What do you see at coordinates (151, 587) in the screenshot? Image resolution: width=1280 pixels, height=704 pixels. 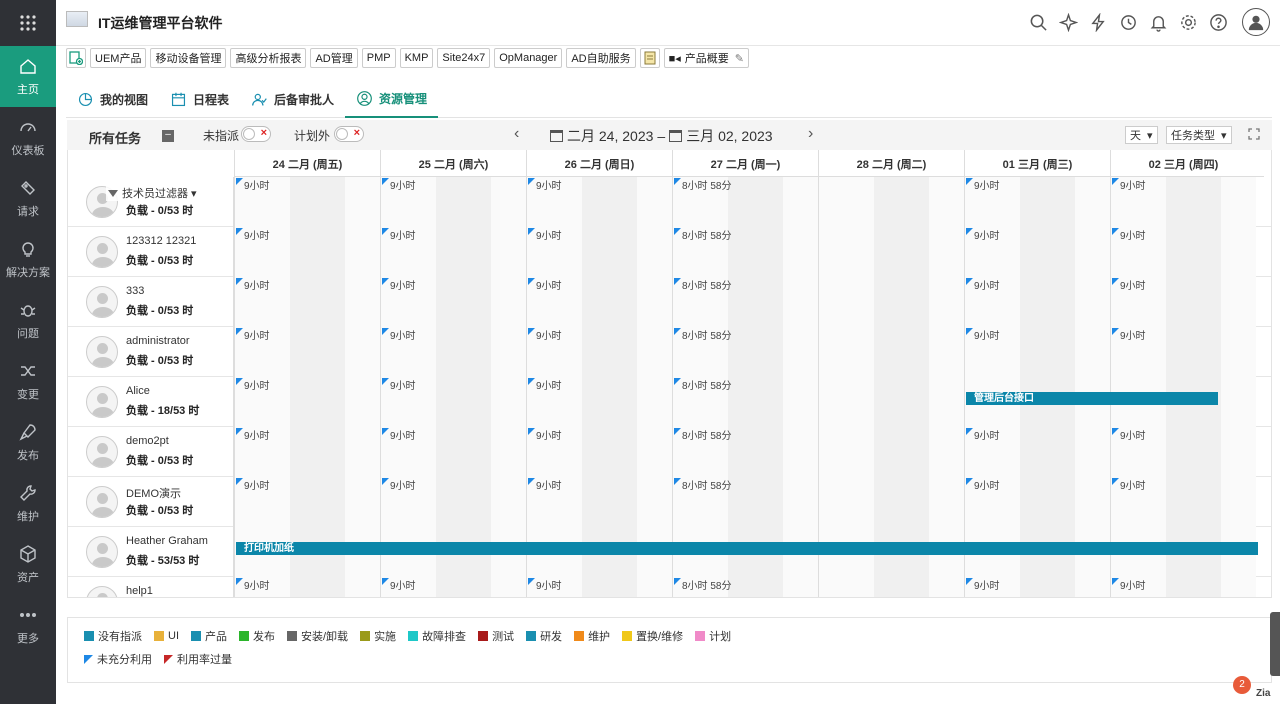 I see `technician-cell: help1` at bounding box center [151, 587].